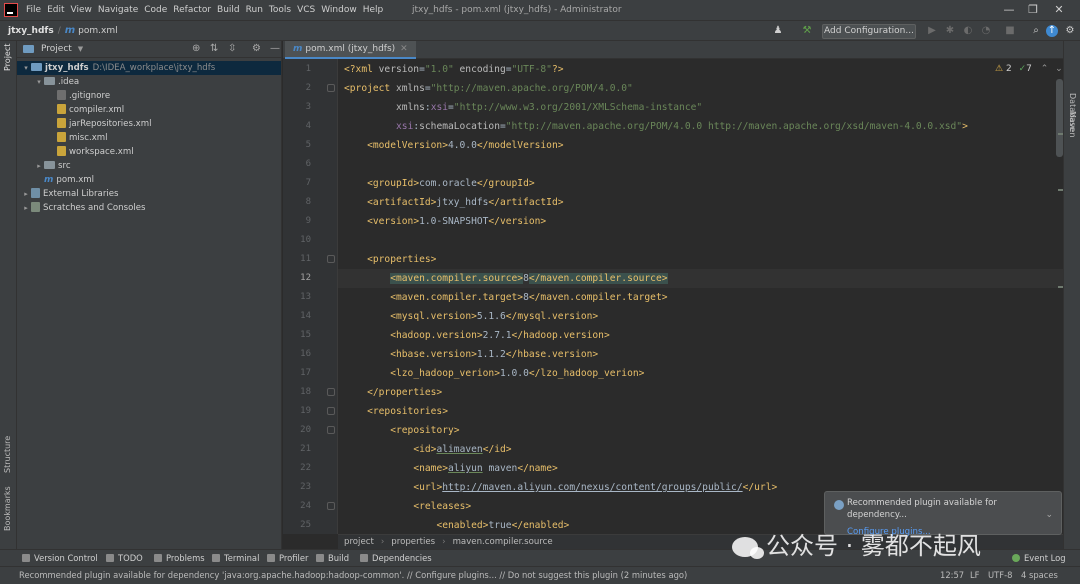 The height and width of the screenshot is (584, 1080). I want to click on menu-navigate: Navigate, so click(118, 10).